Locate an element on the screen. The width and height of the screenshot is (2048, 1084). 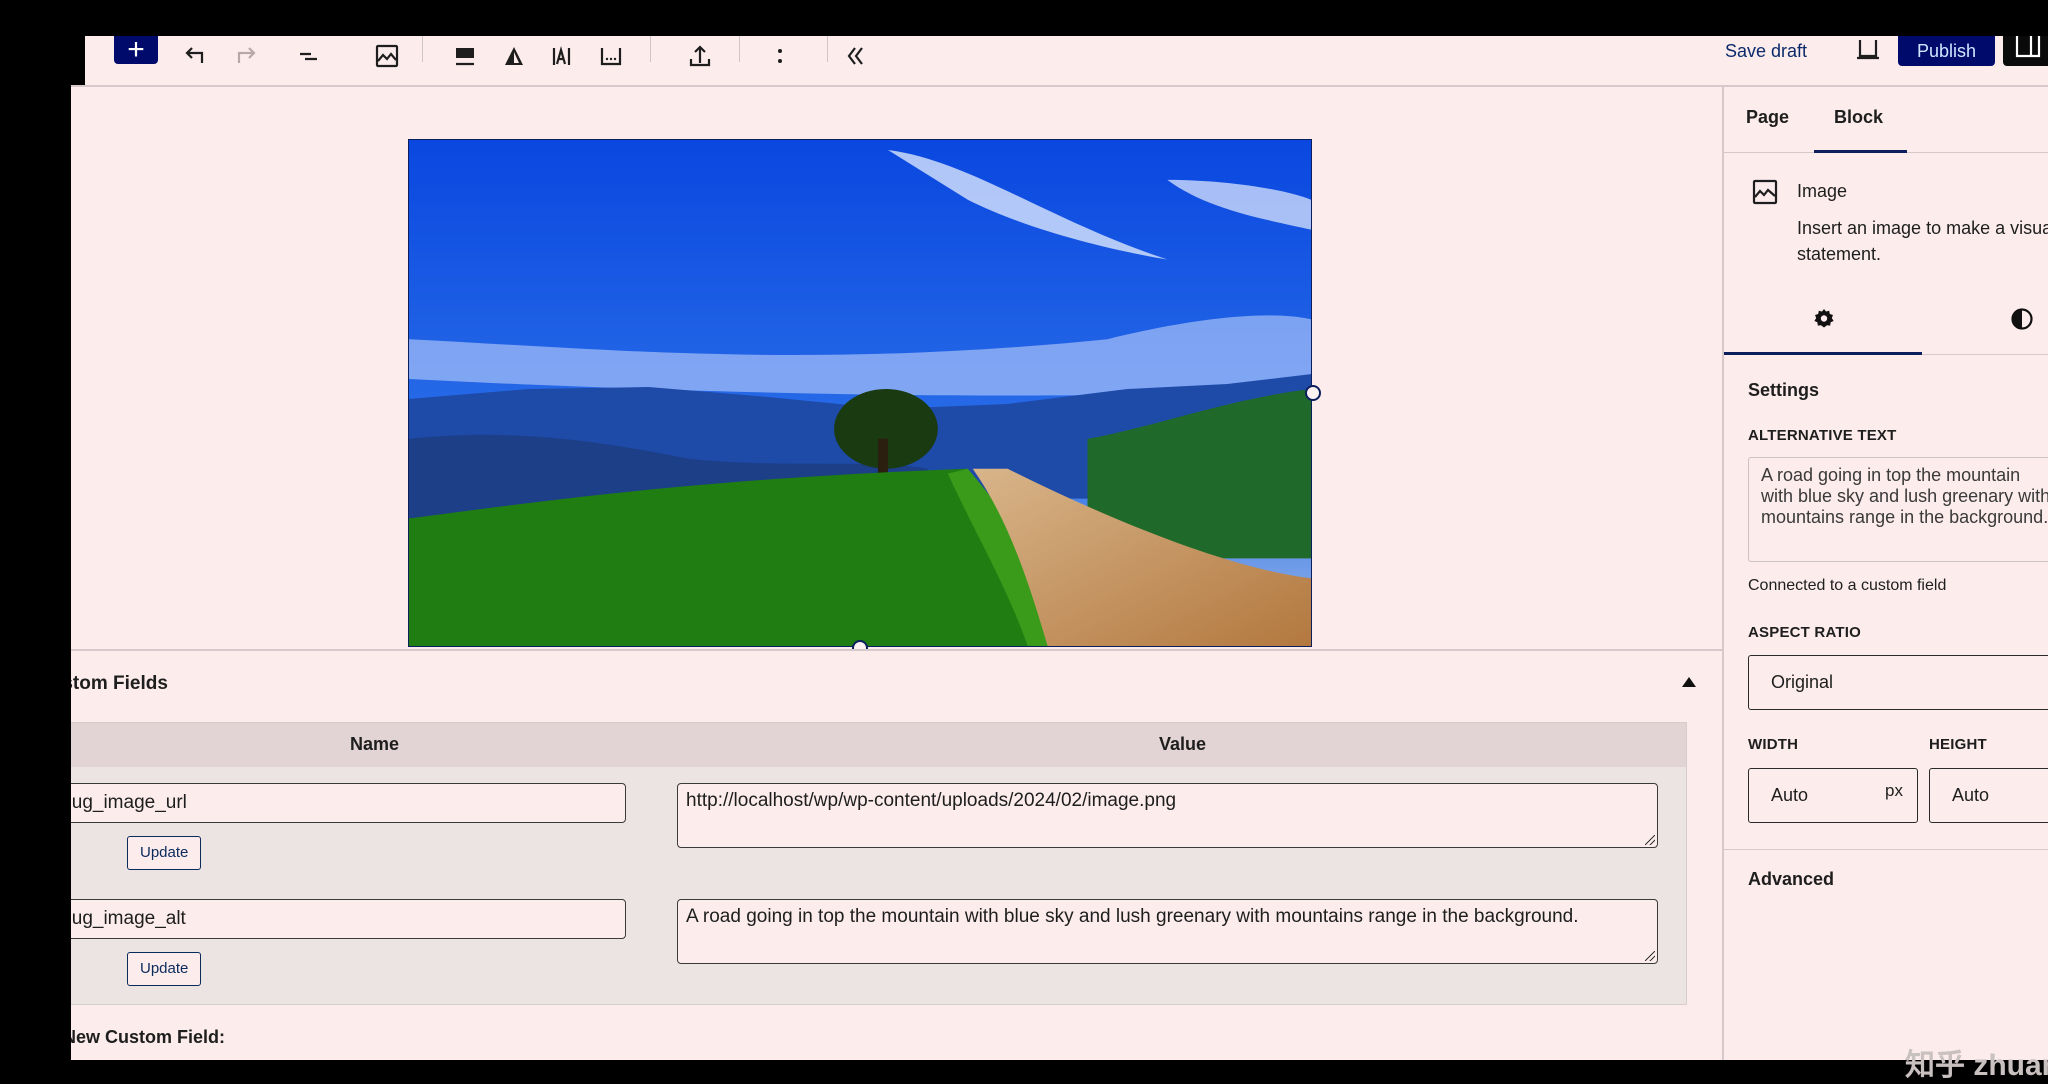
tab-page: Page is located at coordinates (1767, 117).